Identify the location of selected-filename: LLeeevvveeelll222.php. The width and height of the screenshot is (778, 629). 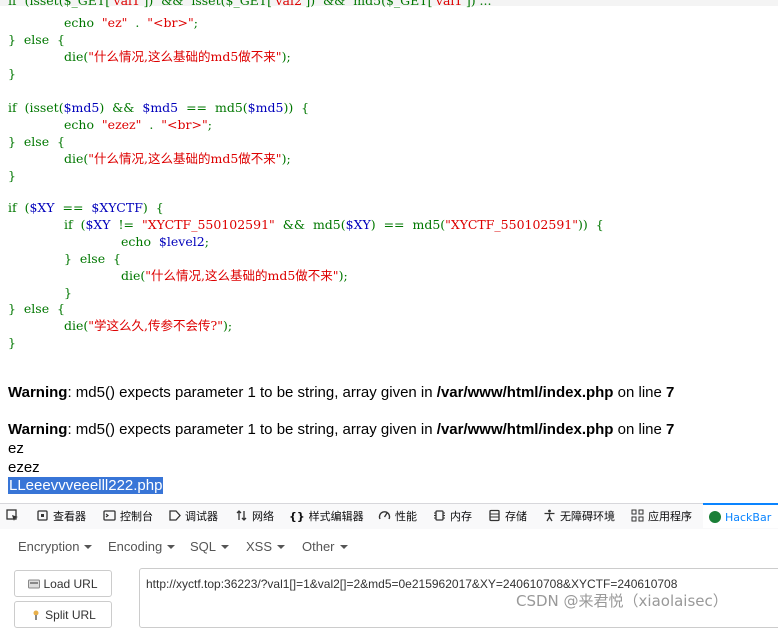
(86, 485).